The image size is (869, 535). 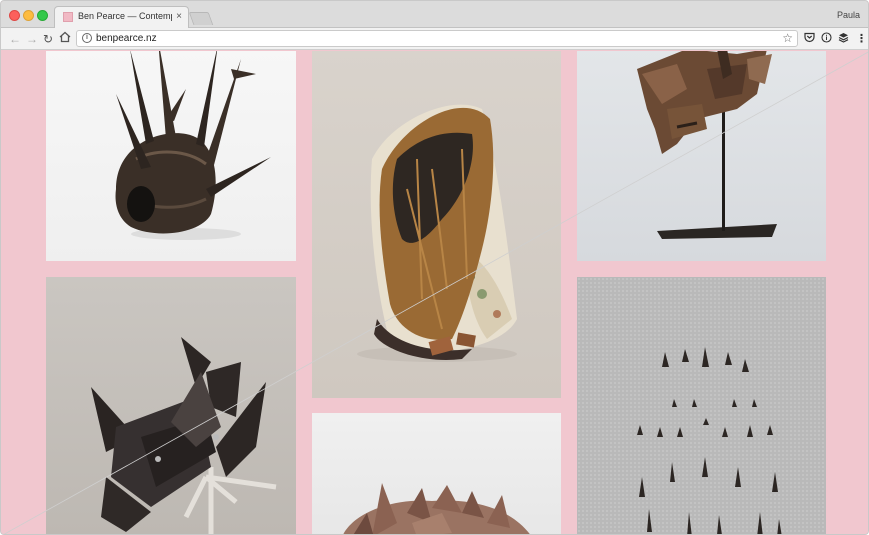 What do you see at coordinates (707, 145) in the screenshot?
I see `sculpture-wood-on-stand` at bounding box center [707, 145].